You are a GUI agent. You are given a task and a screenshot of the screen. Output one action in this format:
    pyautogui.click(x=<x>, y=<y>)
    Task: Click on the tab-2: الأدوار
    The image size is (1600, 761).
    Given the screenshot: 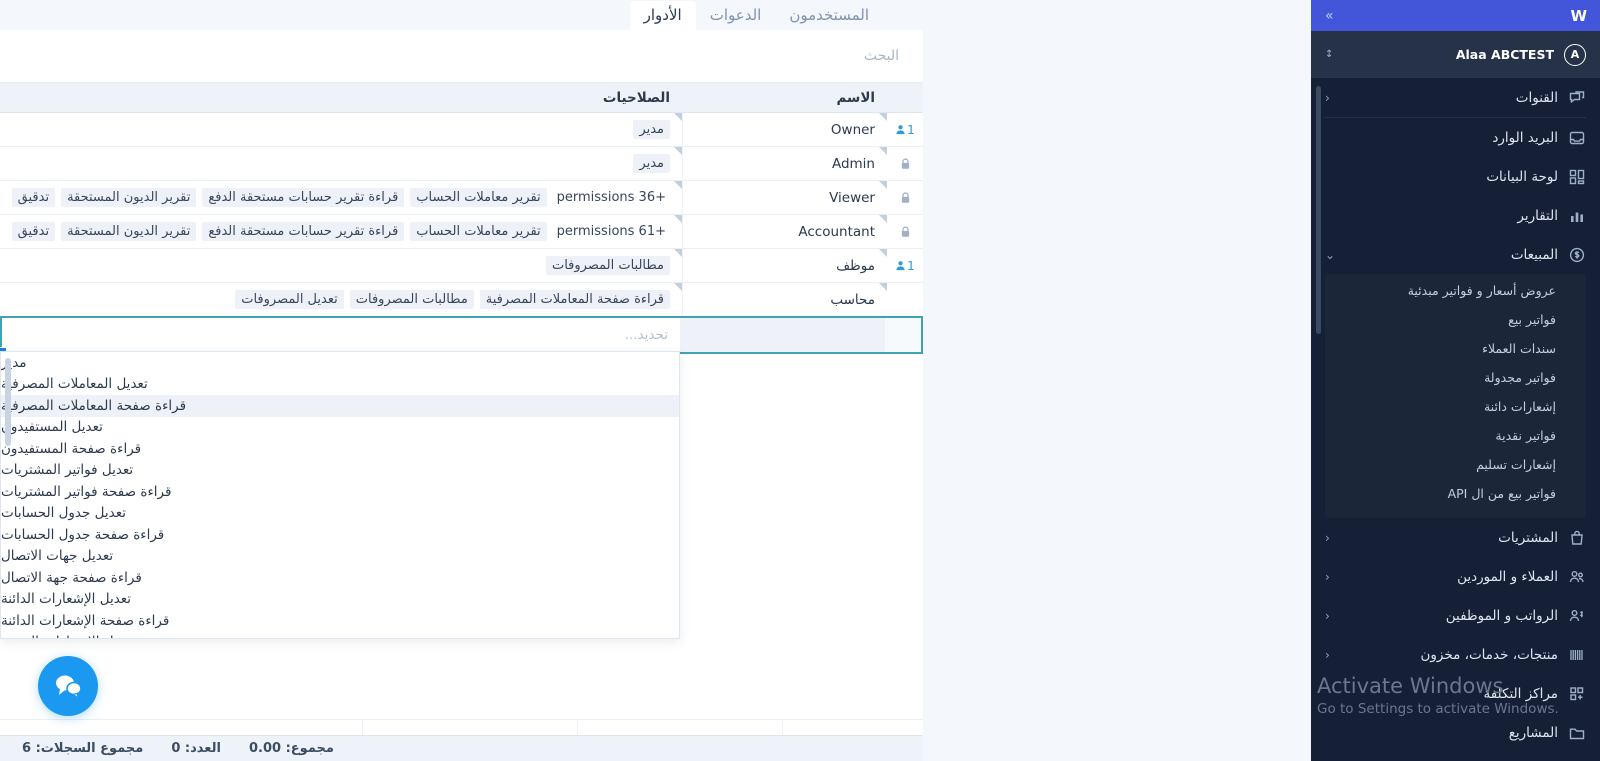 What is the action you would take?
    pyautogui.click(x=662, y=15)
    